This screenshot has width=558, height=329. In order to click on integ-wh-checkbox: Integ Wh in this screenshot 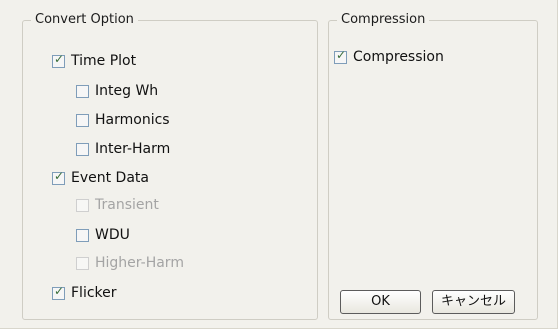, I will do `click(117, 91)`.